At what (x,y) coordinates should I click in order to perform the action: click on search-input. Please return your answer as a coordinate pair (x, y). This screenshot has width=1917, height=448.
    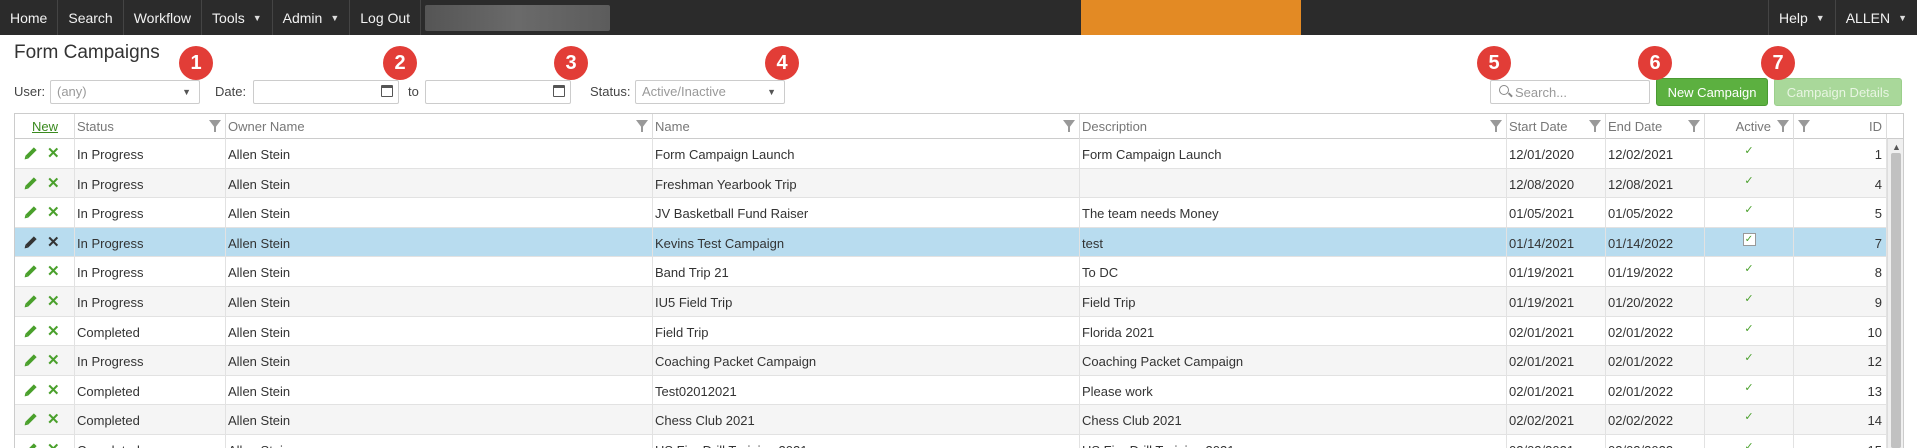
    Looking at the image, I should click on (1580, 92).